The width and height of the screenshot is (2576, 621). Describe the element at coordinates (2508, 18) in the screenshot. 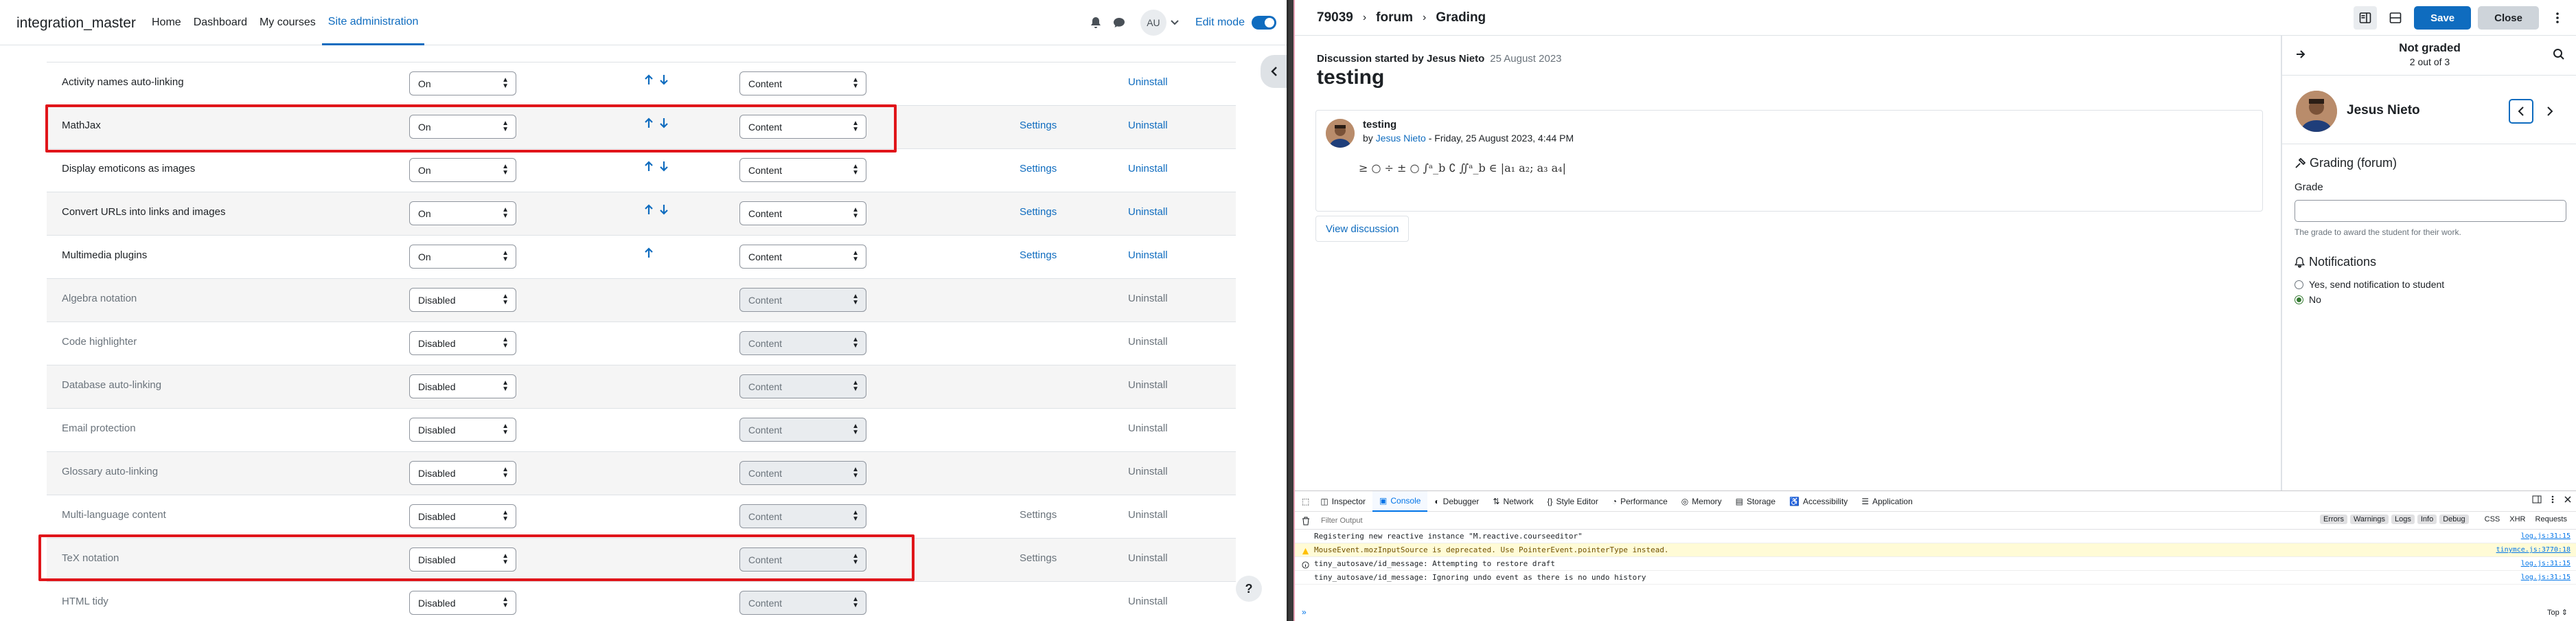

I see `close-button: Close` at that location.